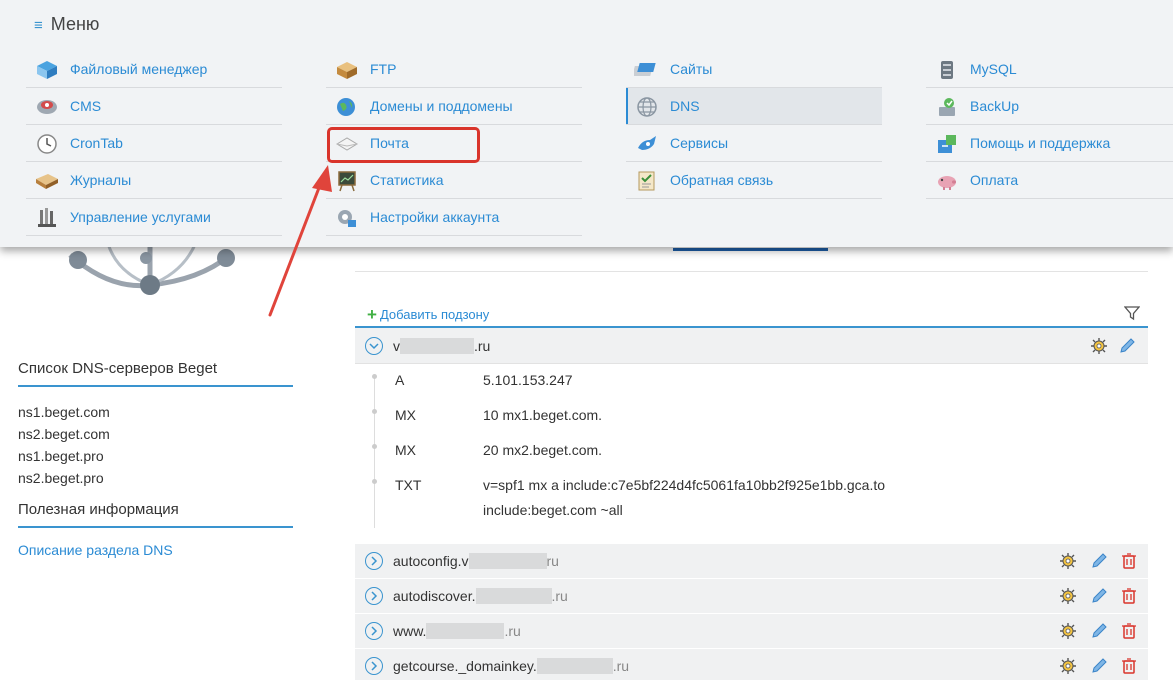  I want to click on menu-item-file-manager: Файловый менеджер, so click(154, 69).